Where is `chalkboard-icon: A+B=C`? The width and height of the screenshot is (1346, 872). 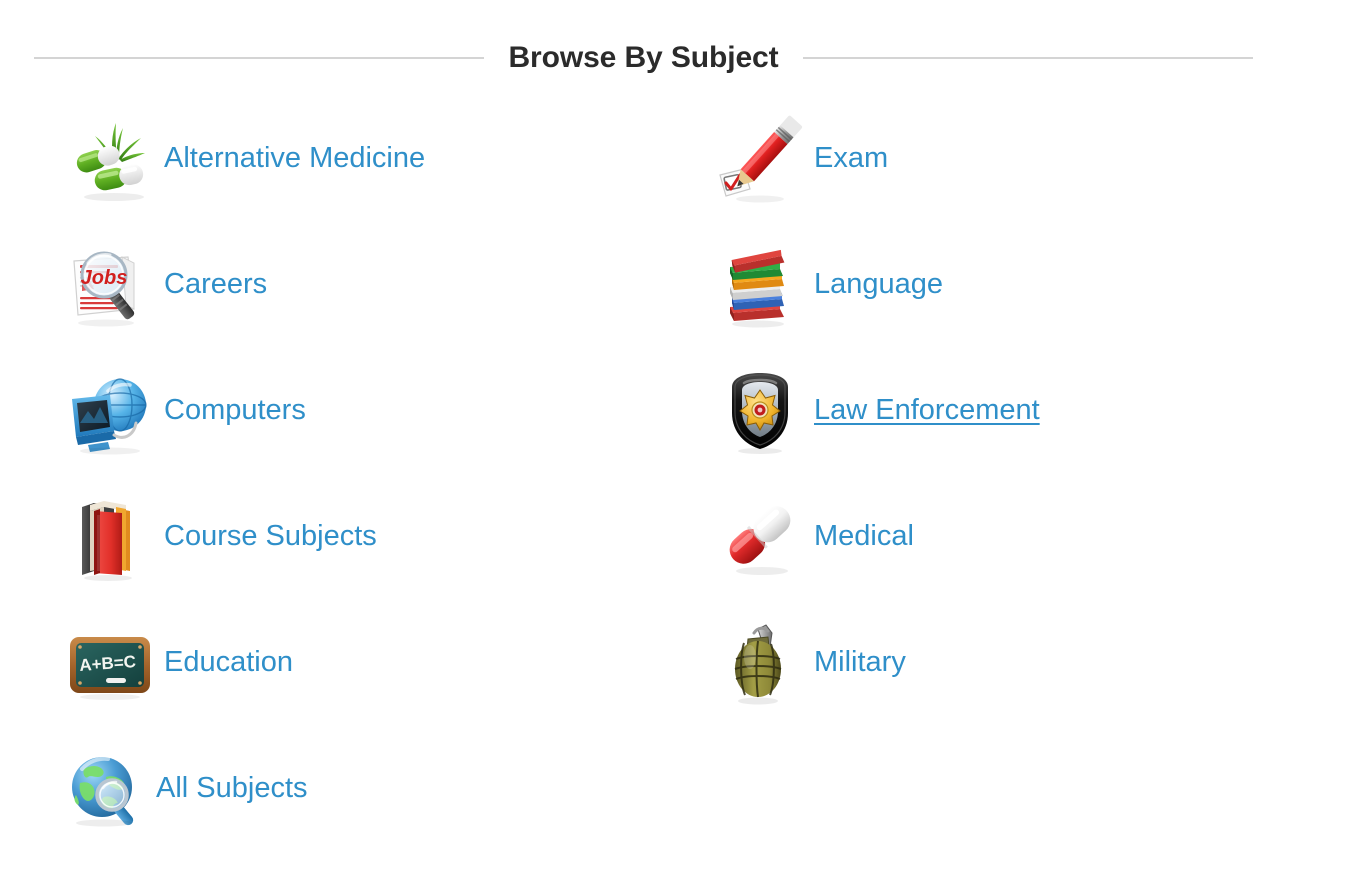 chalkboard-icon: A+B=C is located at coordinates (110, 663).